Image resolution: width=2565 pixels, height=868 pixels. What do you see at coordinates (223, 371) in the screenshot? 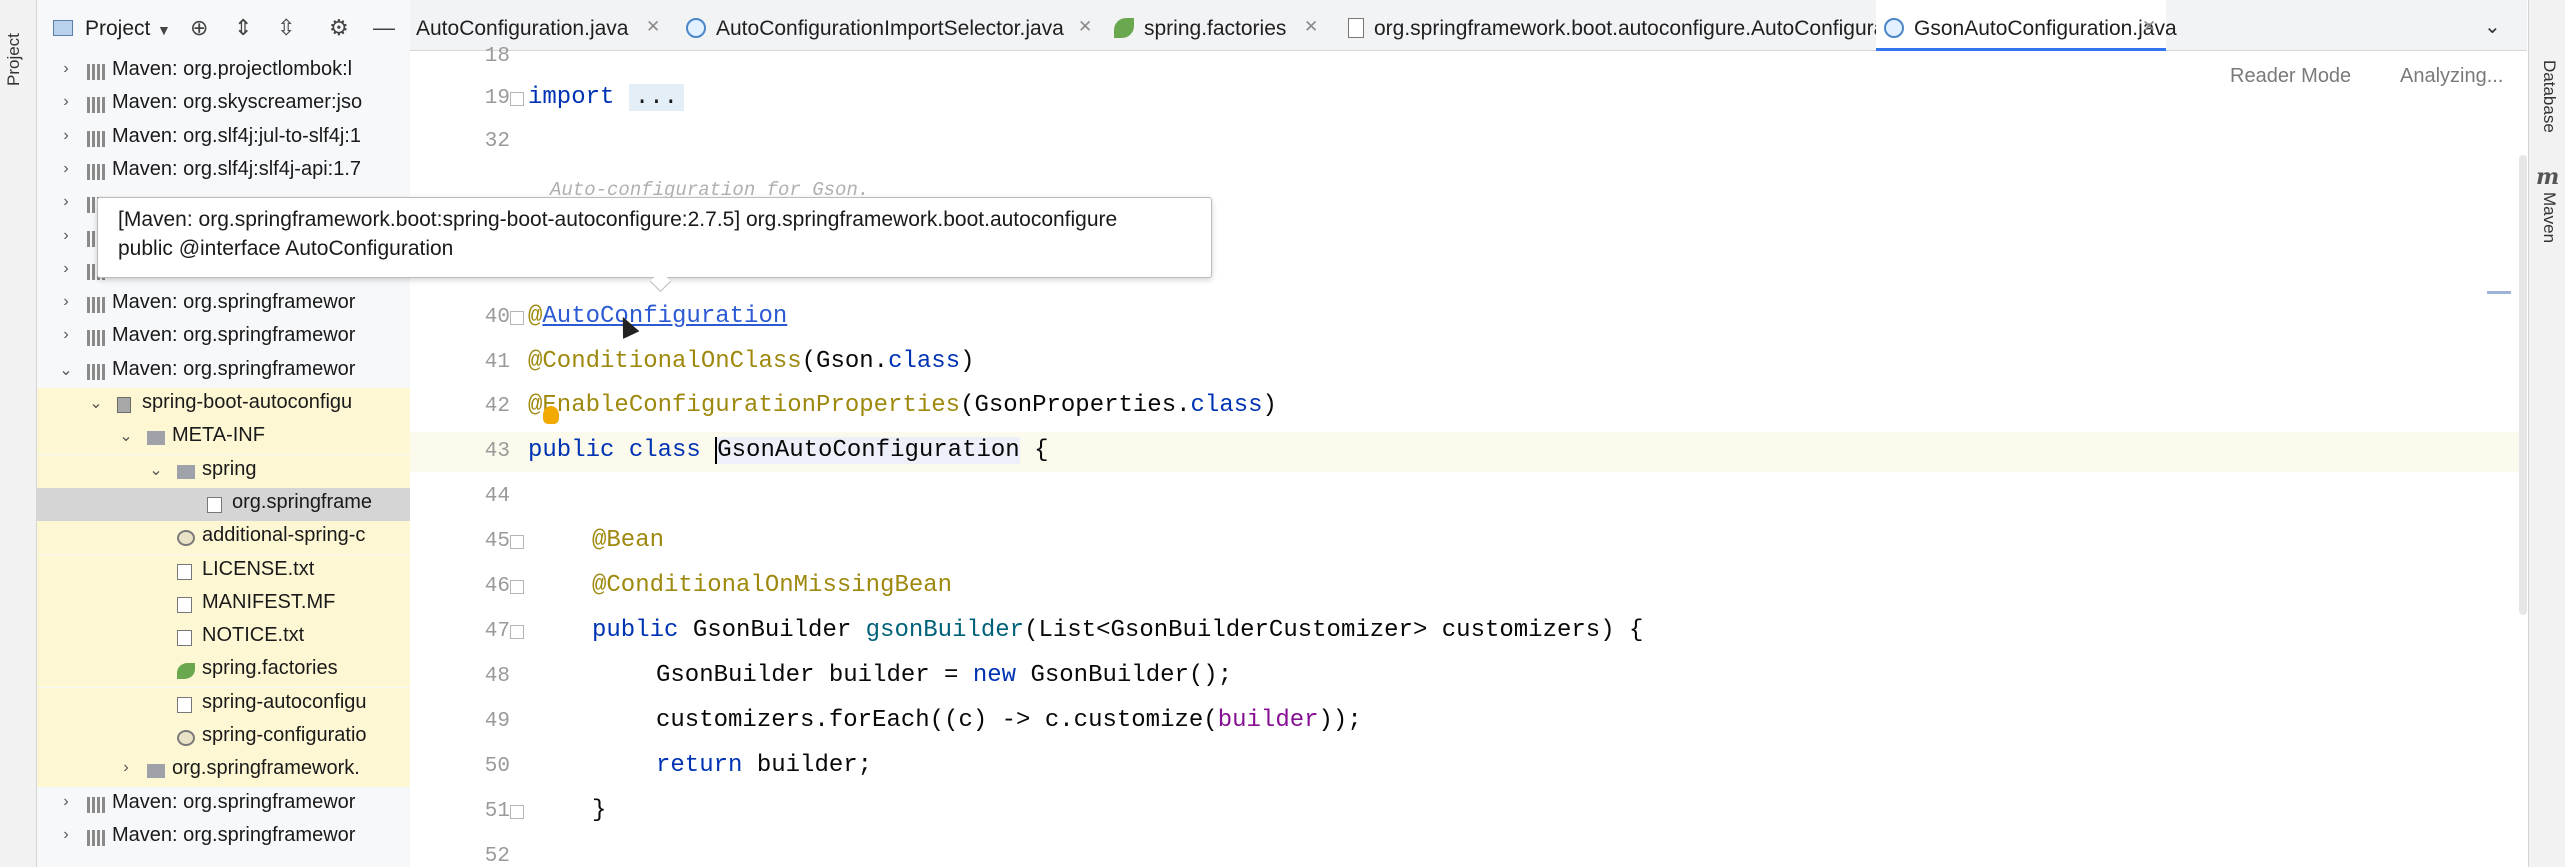
I see `tree-item: ⌄ Maven: org.springframewor` at bounding box center [223, 371].